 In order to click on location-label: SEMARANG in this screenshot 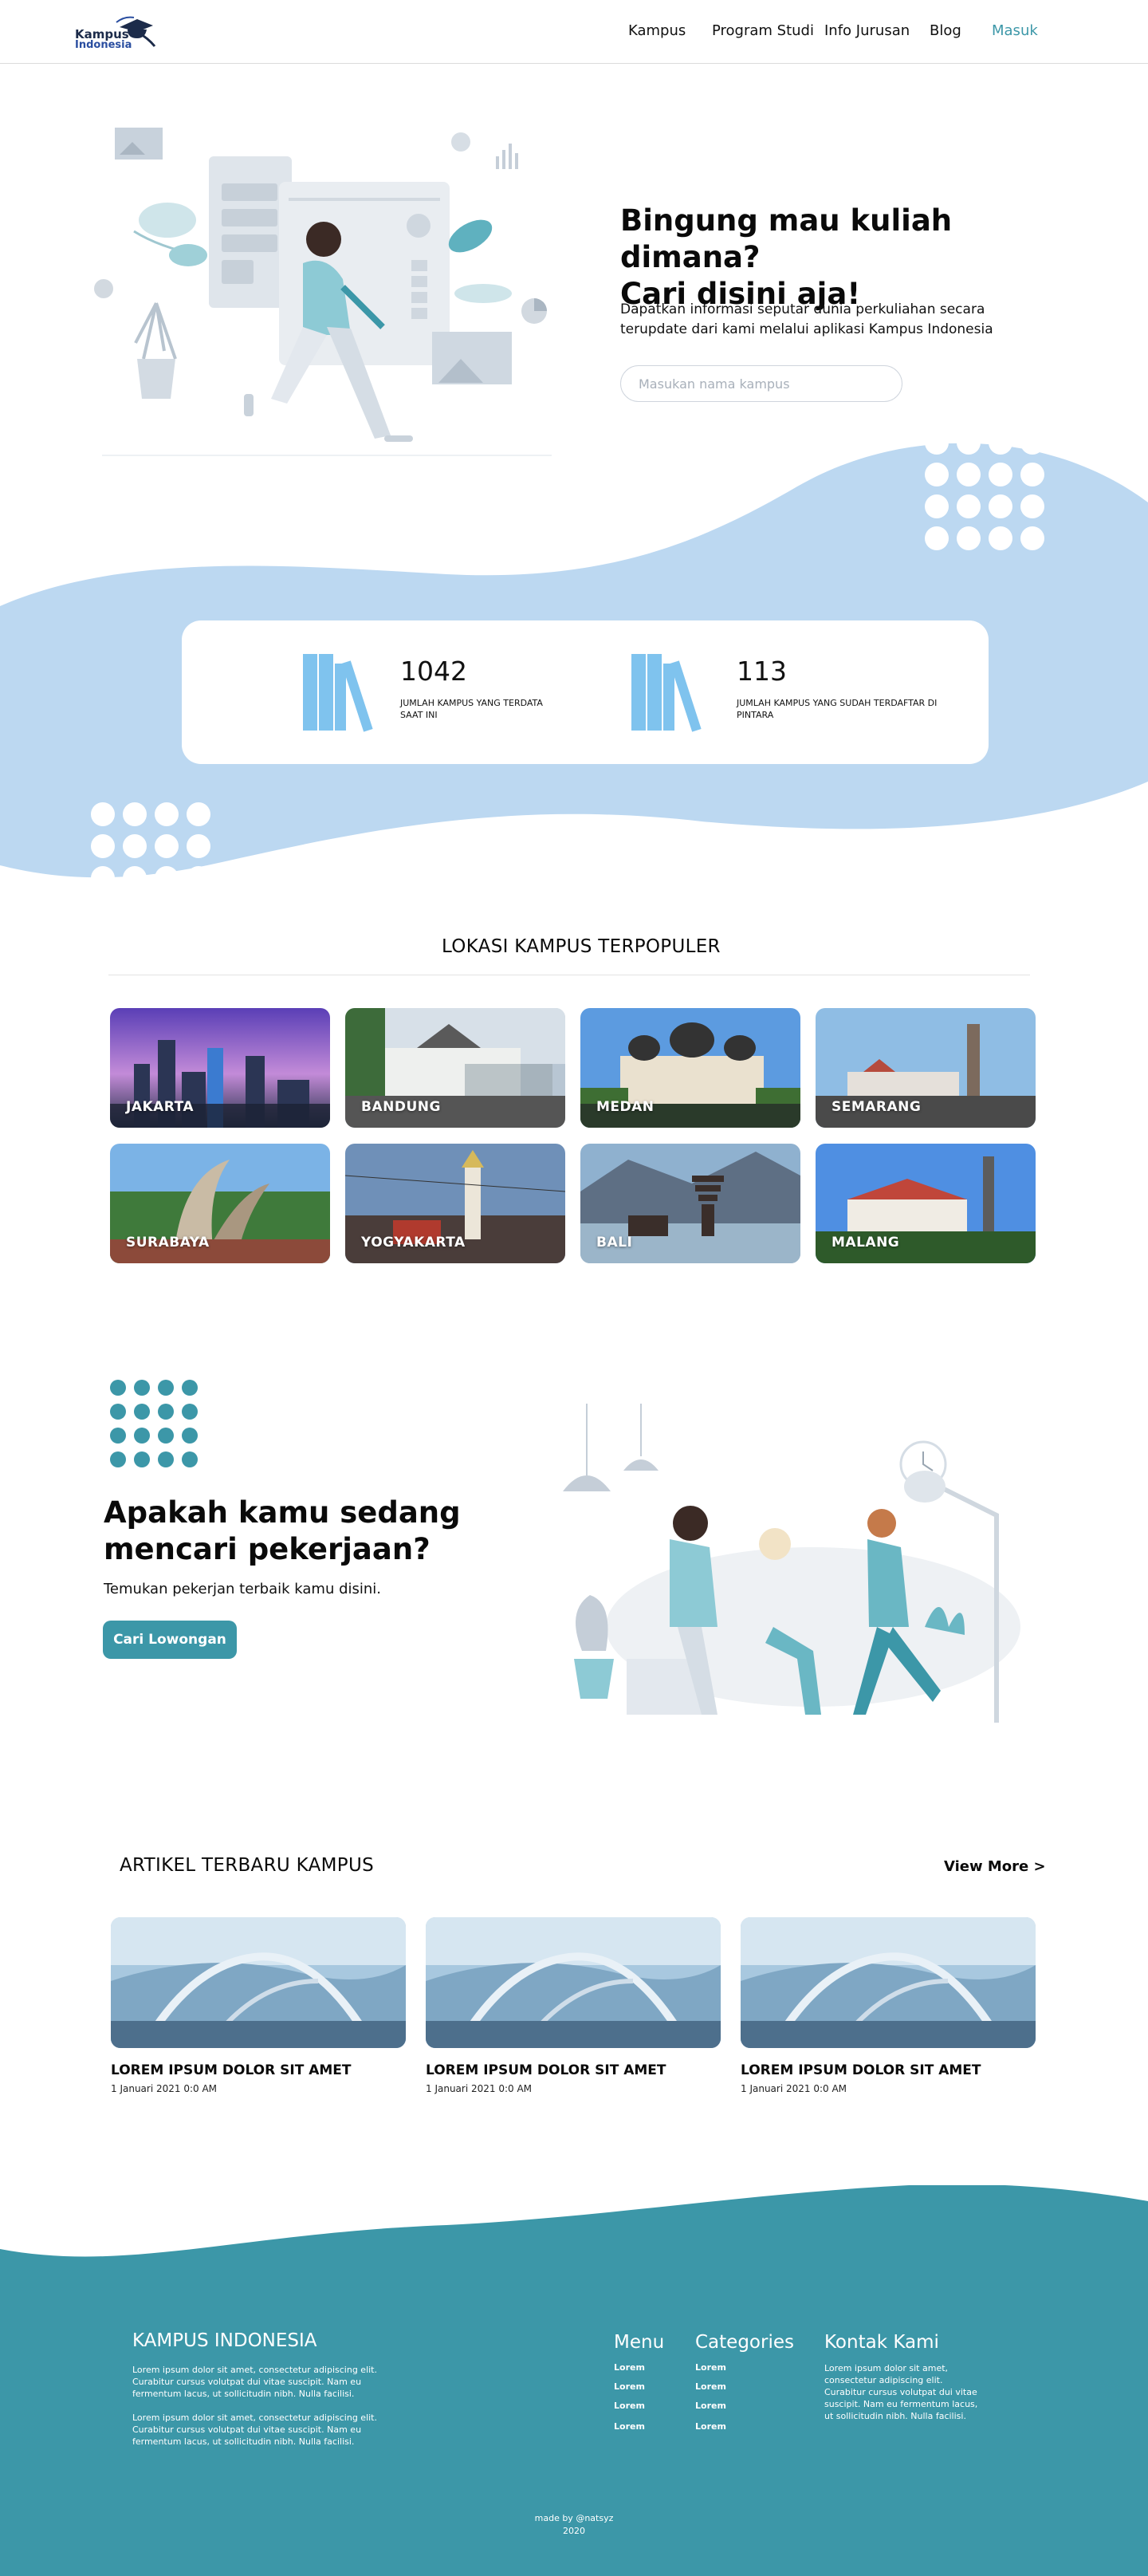, I will do `click(877, 1107)`.